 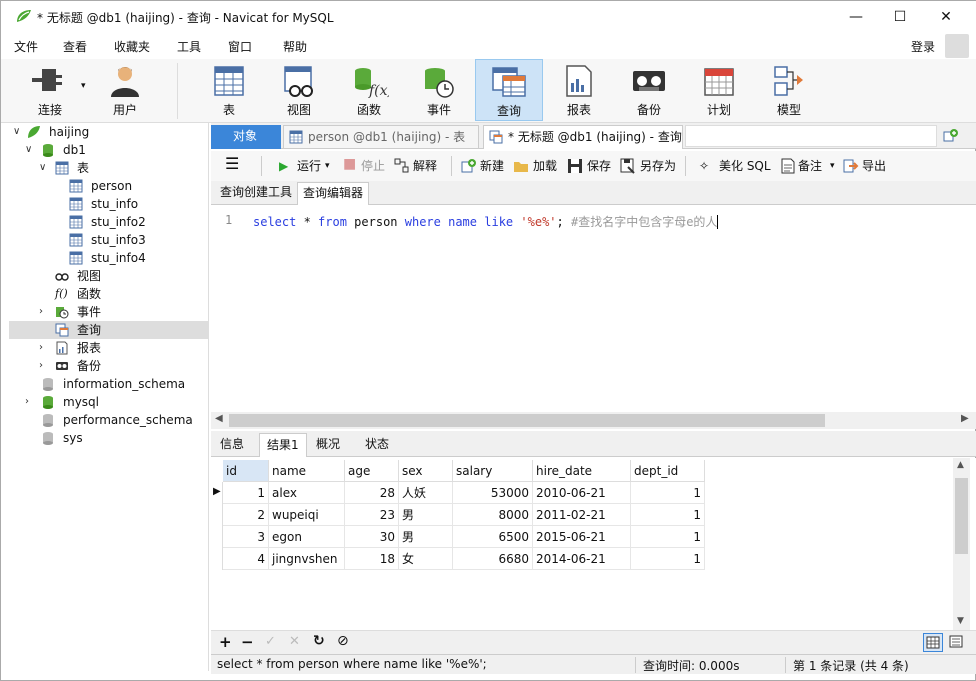 What do you see at coordinates (426, 471) in the screenshot?
I see `column-header-sex: sex` at bounding box center [426, 471].